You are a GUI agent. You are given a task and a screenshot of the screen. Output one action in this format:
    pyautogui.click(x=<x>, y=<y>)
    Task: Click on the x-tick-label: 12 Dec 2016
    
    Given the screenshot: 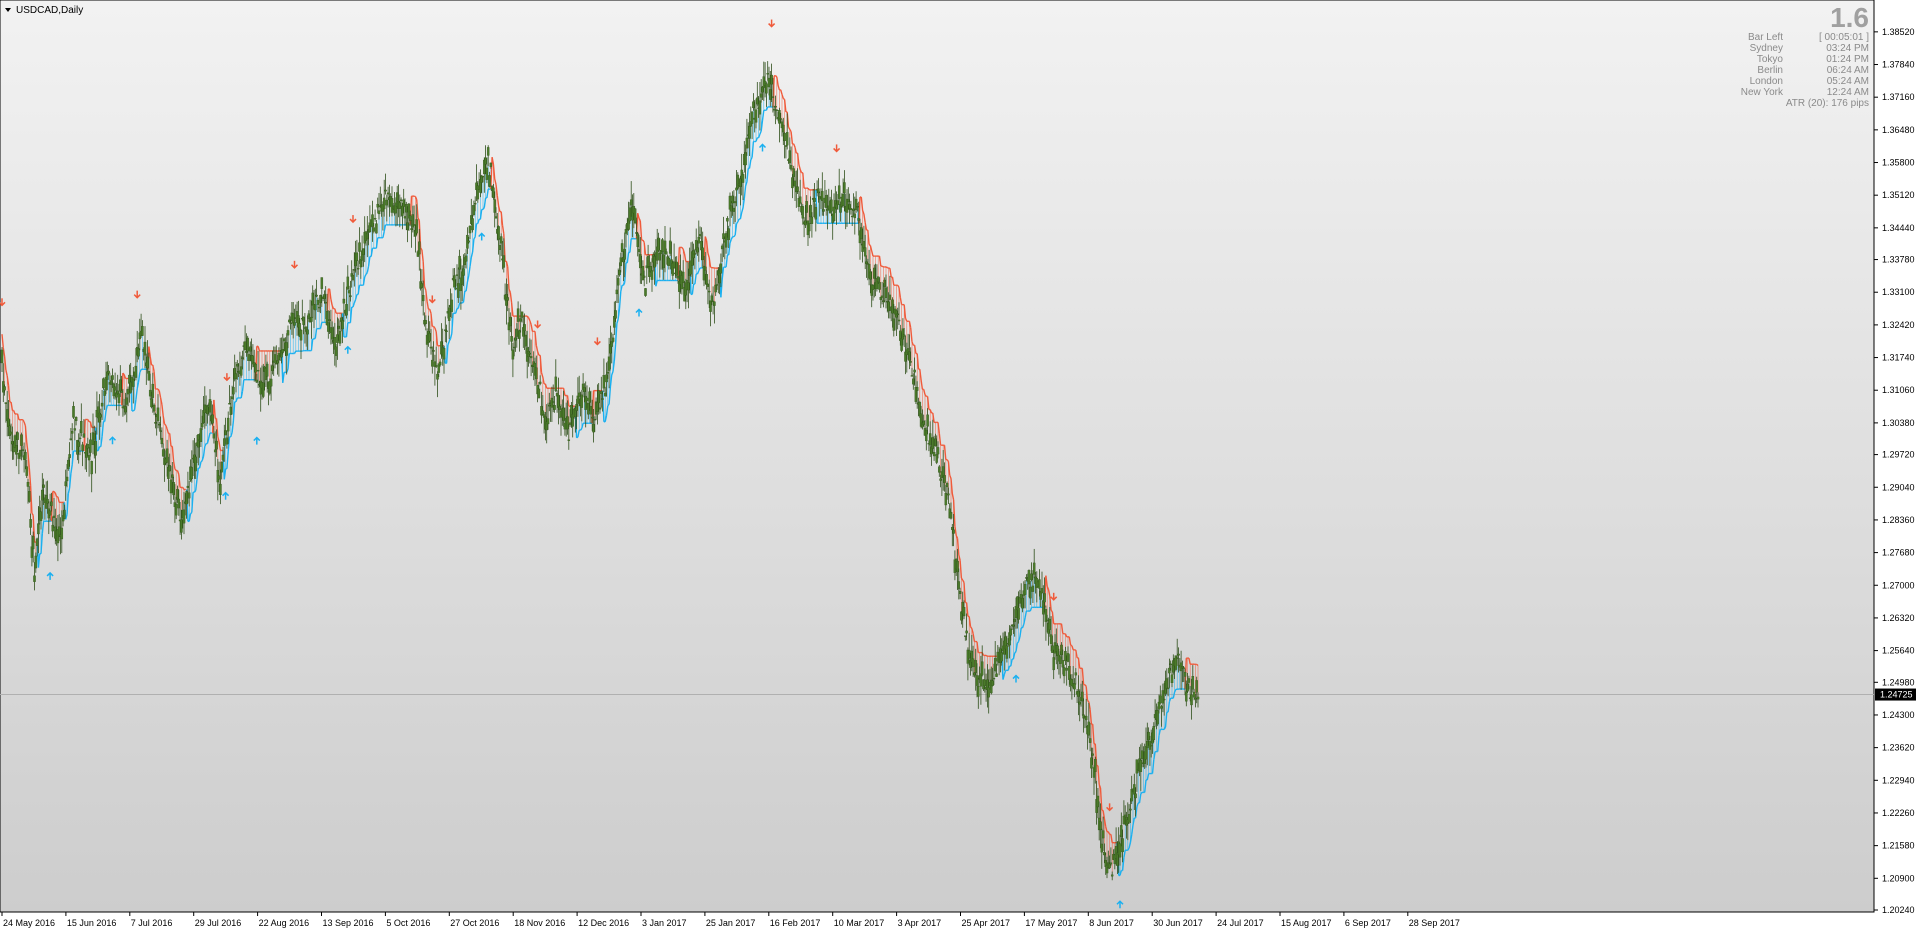 What is the action you would take?
    pyautogui.click(x=603, y=923)
    